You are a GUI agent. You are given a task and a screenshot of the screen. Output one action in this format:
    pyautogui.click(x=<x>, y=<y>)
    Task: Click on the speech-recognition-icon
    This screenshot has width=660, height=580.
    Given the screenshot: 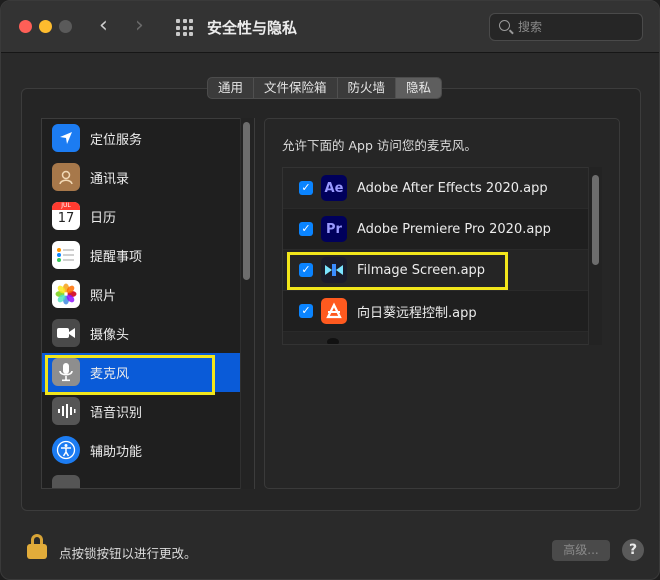 What is the action you would take?
    pyautogui.click(x=66, y=411)
    